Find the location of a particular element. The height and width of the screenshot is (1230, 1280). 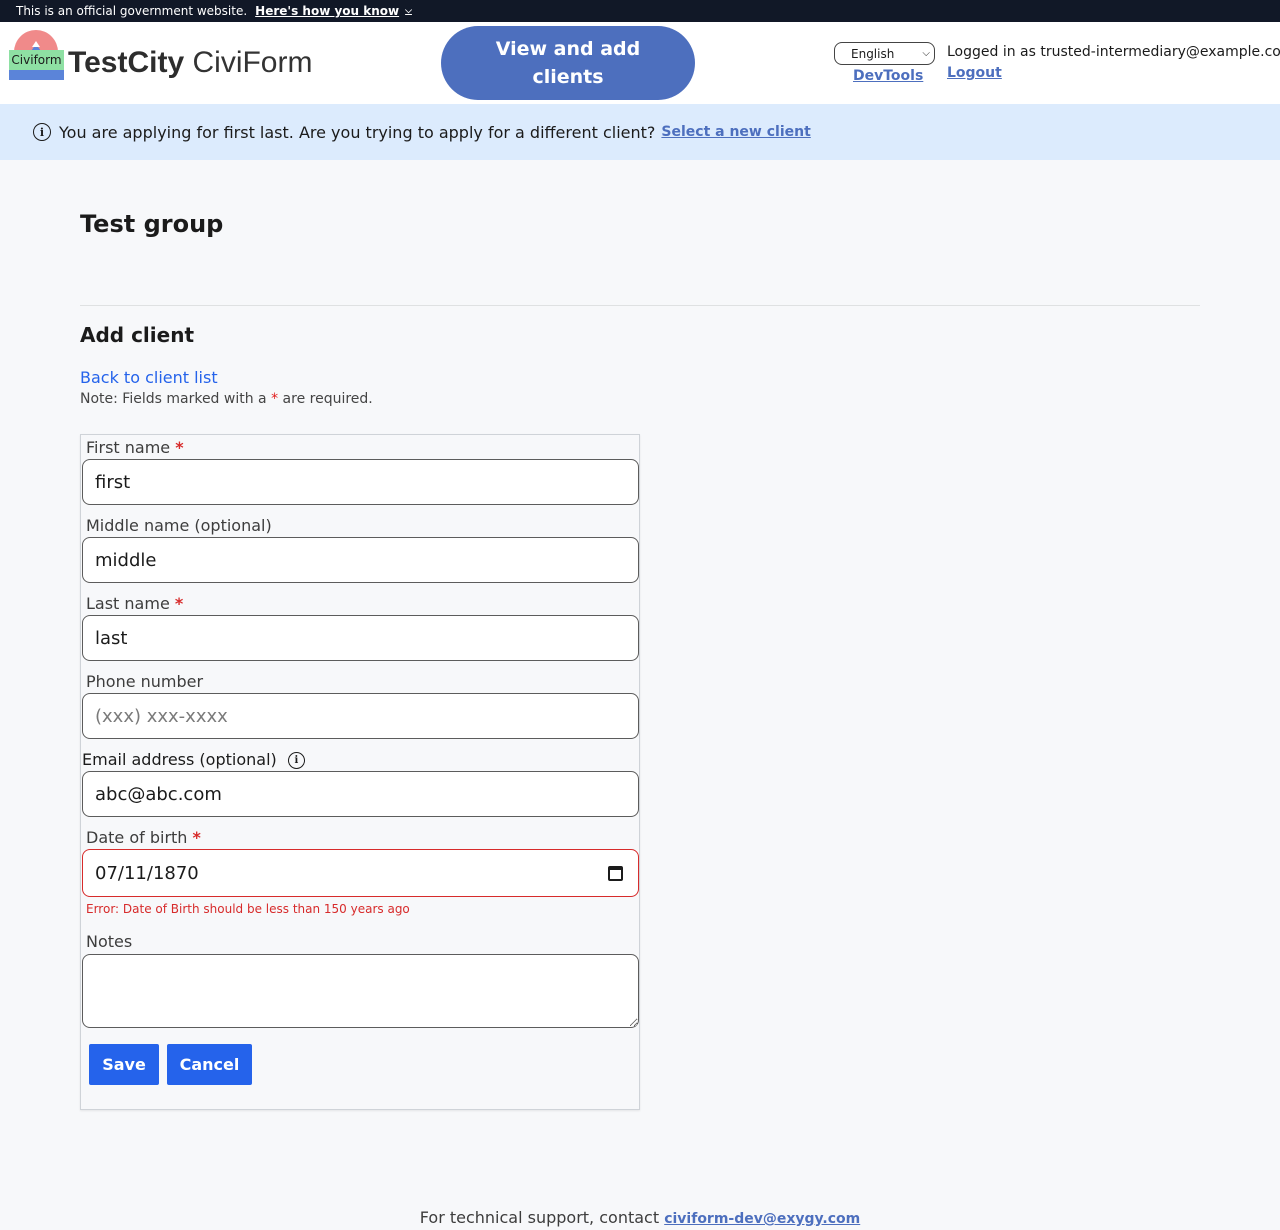

date-of-birth-input is located at coordinates (360, 873).